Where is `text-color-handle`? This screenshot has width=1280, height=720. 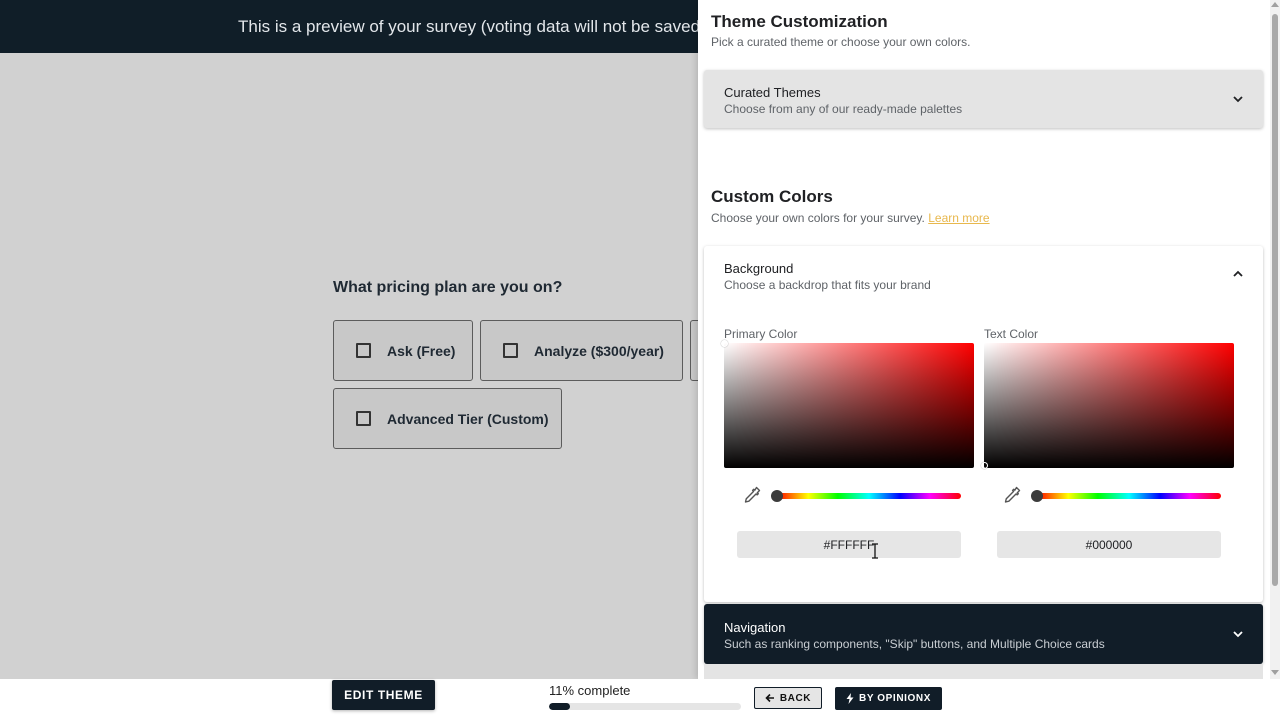
text-color-handle is located at coordinates (984, 465).